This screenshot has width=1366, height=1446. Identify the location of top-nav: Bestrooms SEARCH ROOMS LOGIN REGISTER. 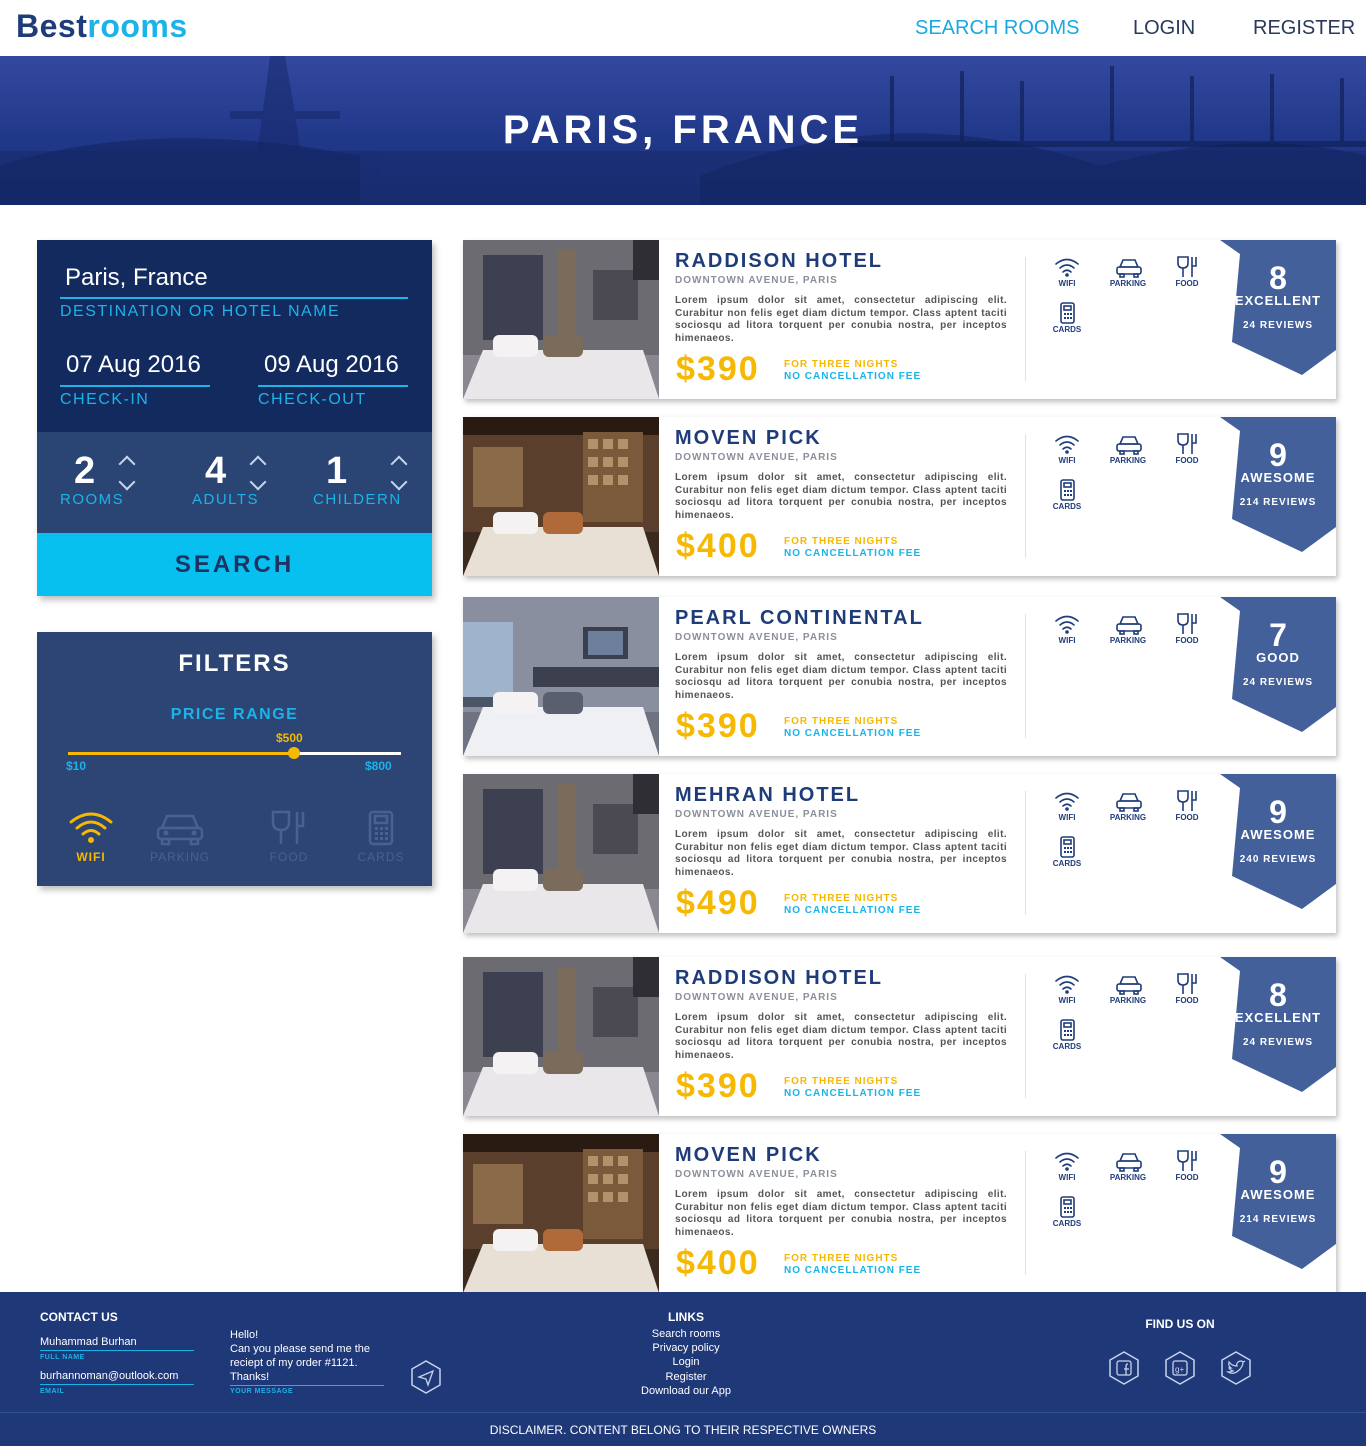
(683, 28).